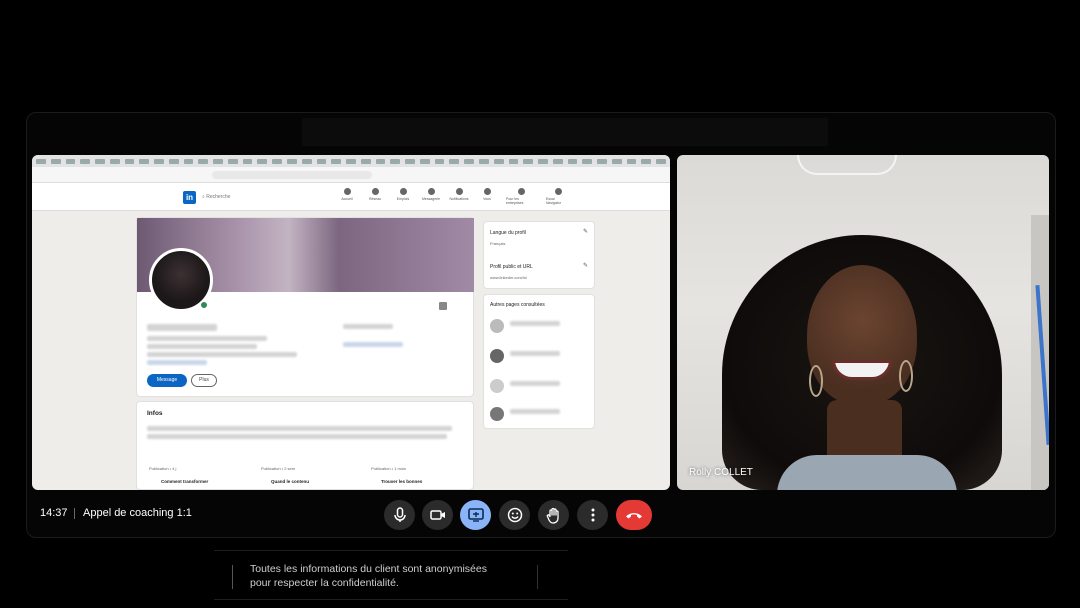 The height and width of the screenshot is (608, 1080). I want to click on profile-contact-blurred, so click(177, 362).